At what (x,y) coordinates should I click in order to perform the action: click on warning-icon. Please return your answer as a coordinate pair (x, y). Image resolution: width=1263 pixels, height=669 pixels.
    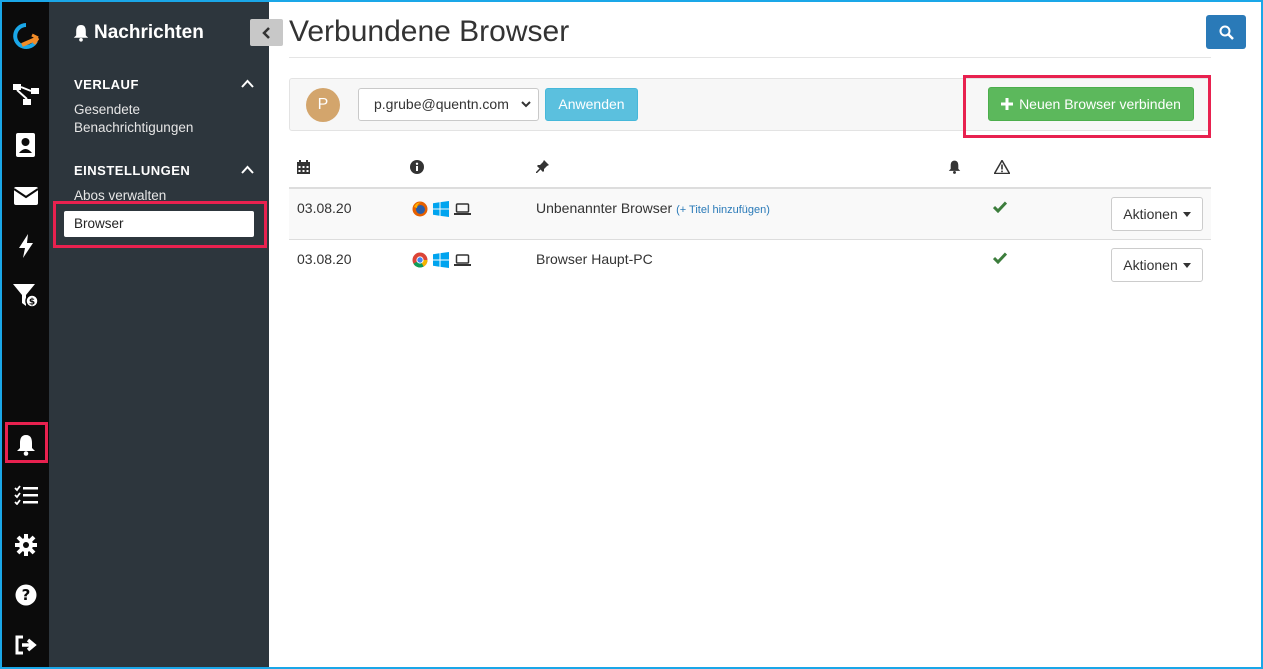
    Looking at the image, I should click on (1002, 167).